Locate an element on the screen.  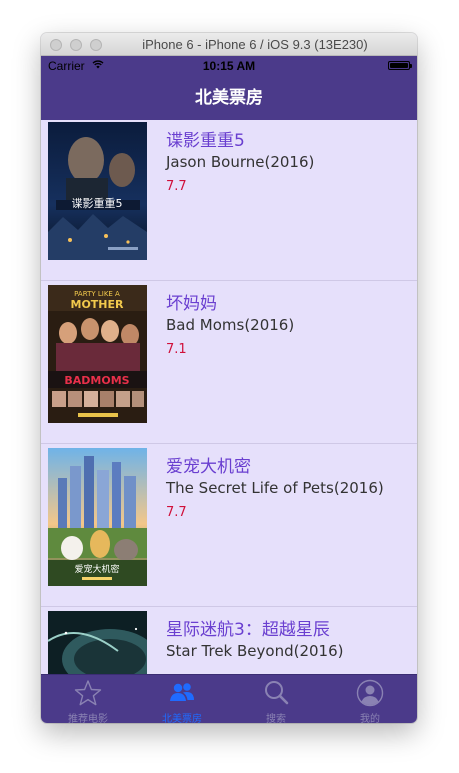
svg-text: 谍影重重5 is located at coordinates (97, 203).